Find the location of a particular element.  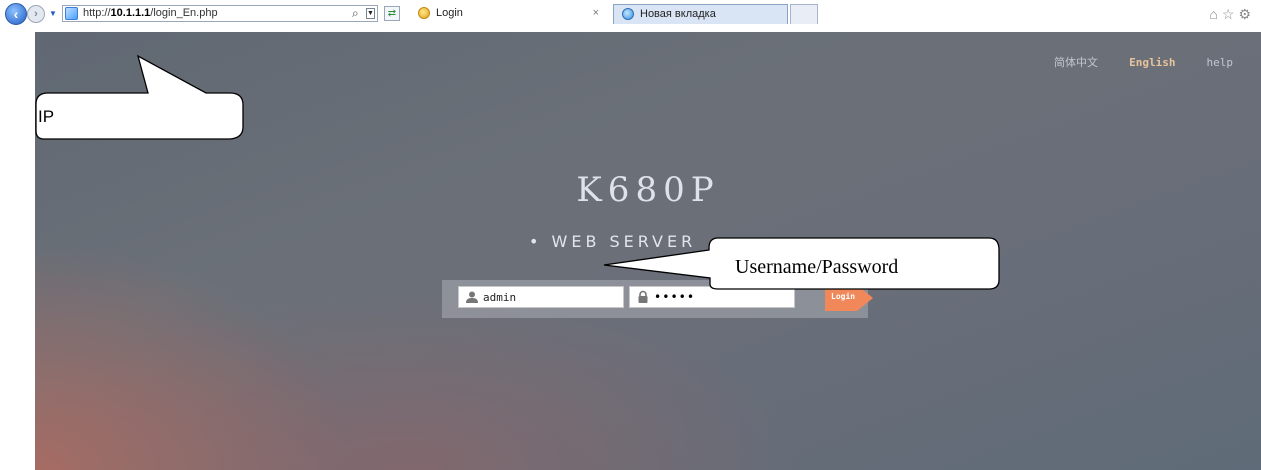

ip-callout-bubble is located at coordinates (139, 97).